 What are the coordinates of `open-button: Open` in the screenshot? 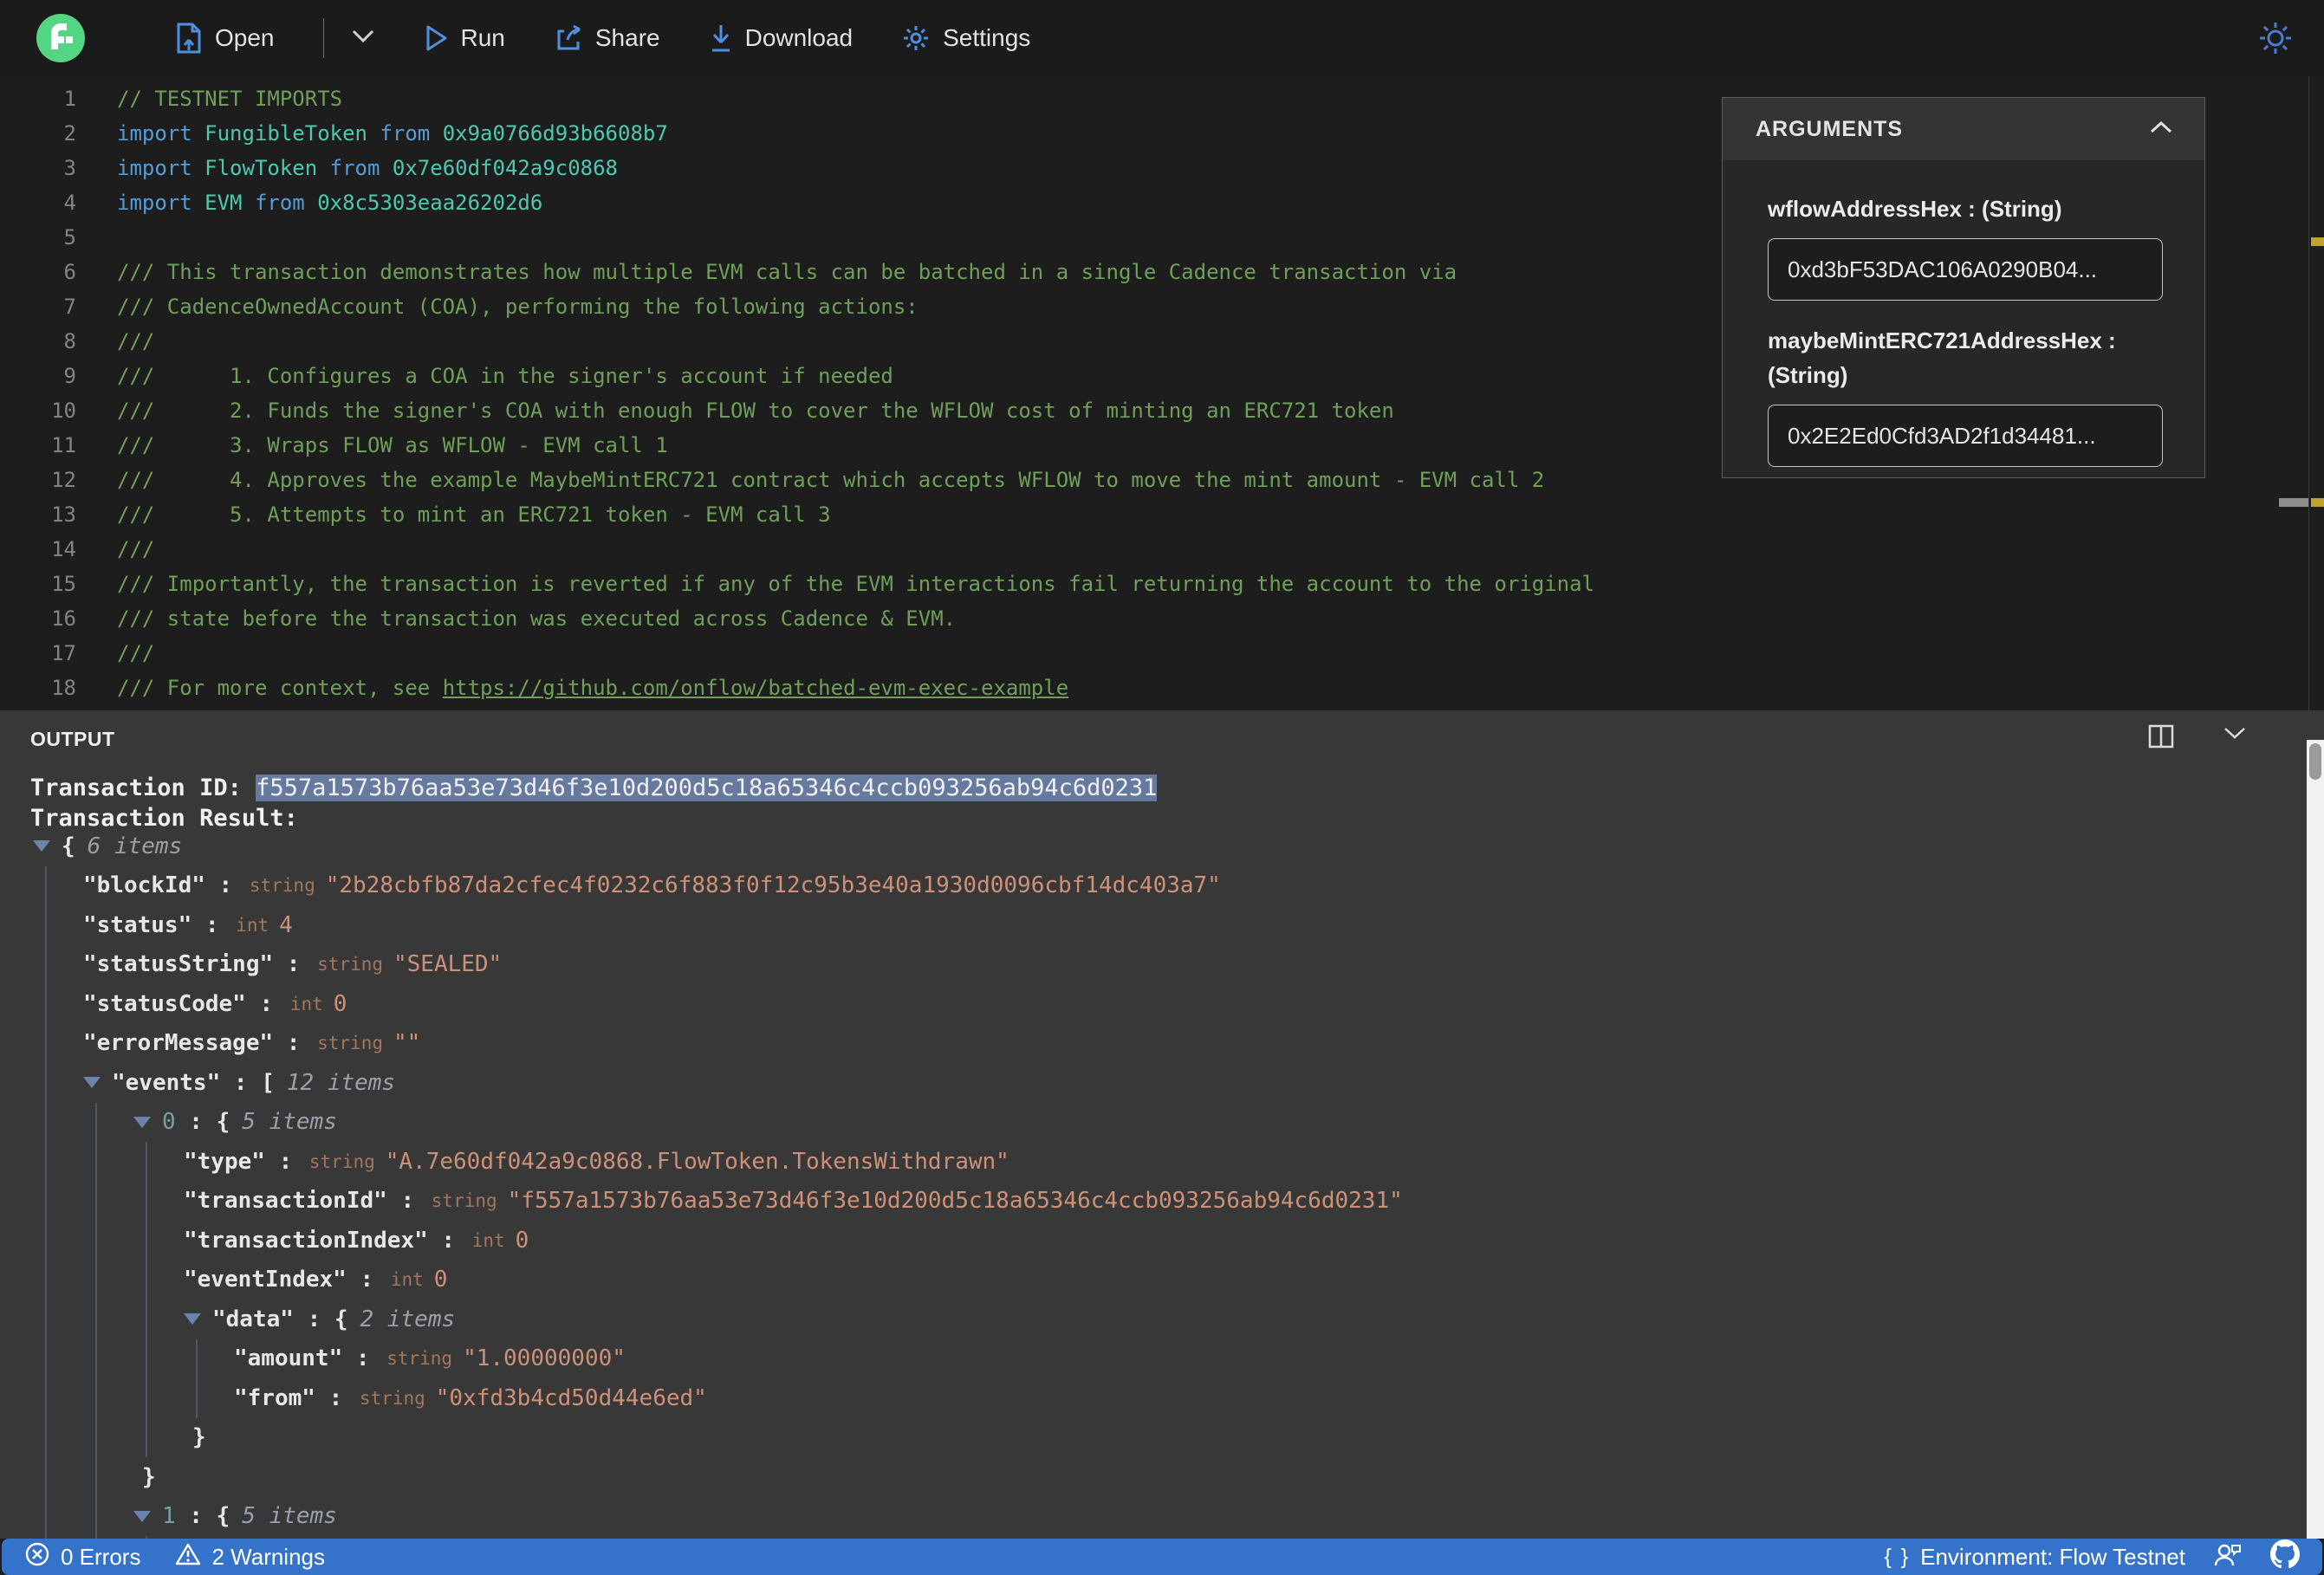 It's located at (225, 39).